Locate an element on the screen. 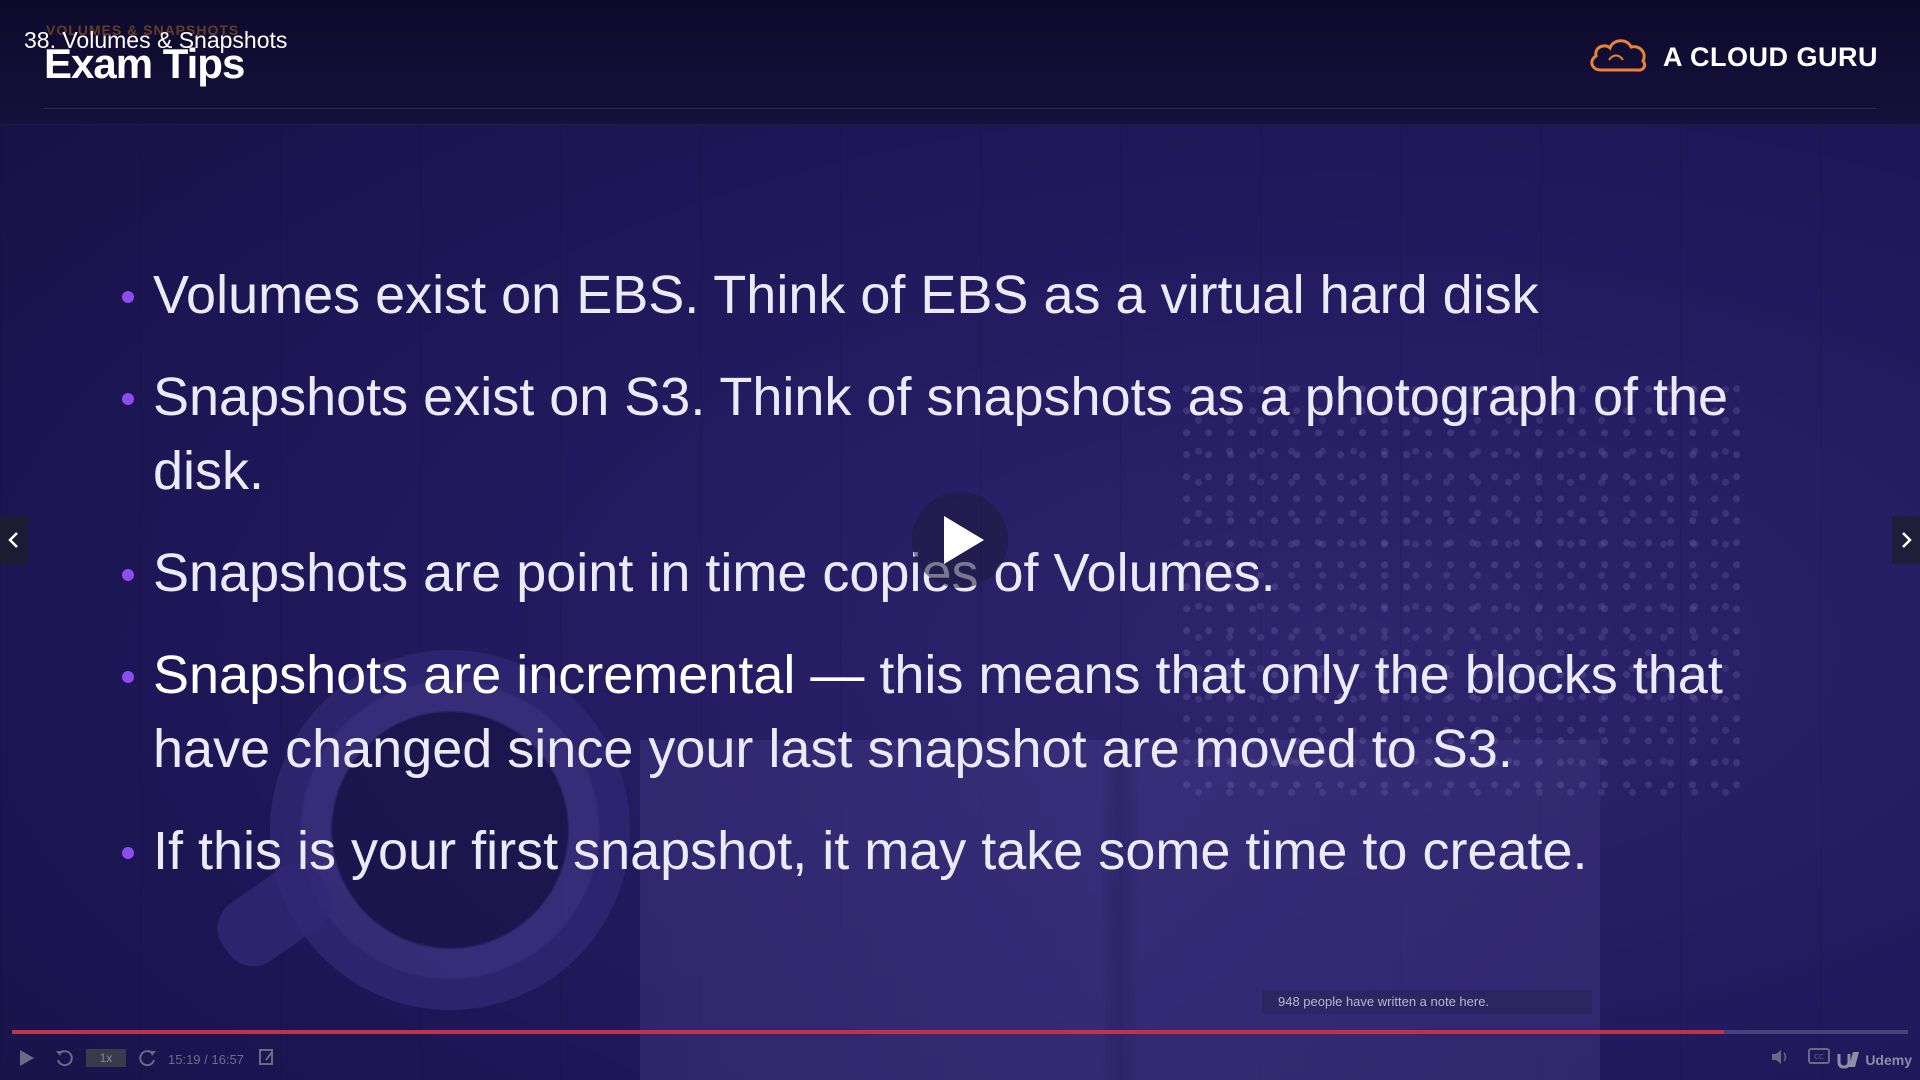 The width and height of the screenshot is (1920, 1080). forward-button is located at coordinates (148, 1058).